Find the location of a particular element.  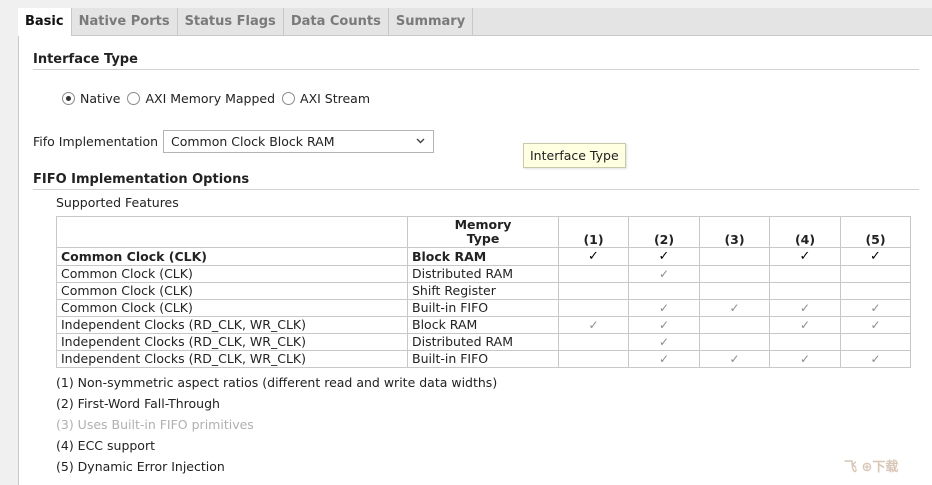

interface-type-radio-group: Native AXI Memory Mapped AXI Stream is located at coordinates (219, 98).